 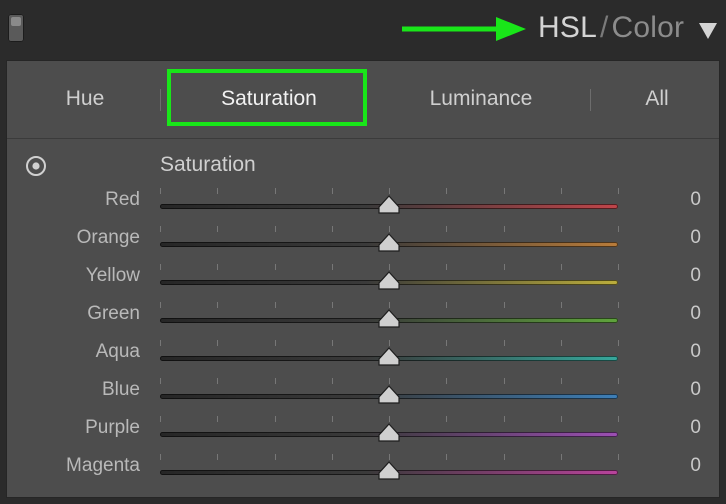 What do you see at coordinates (708, 31) in the screenshot?
I see `triangle-down-icon` at bounding box center [708, 31].